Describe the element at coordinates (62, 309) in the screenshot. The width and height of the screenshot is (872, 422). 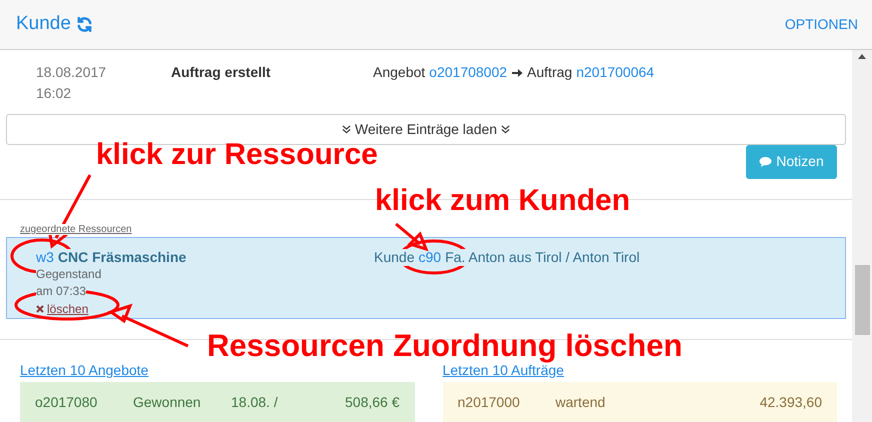
I see `delete-link: löschen` at that location.